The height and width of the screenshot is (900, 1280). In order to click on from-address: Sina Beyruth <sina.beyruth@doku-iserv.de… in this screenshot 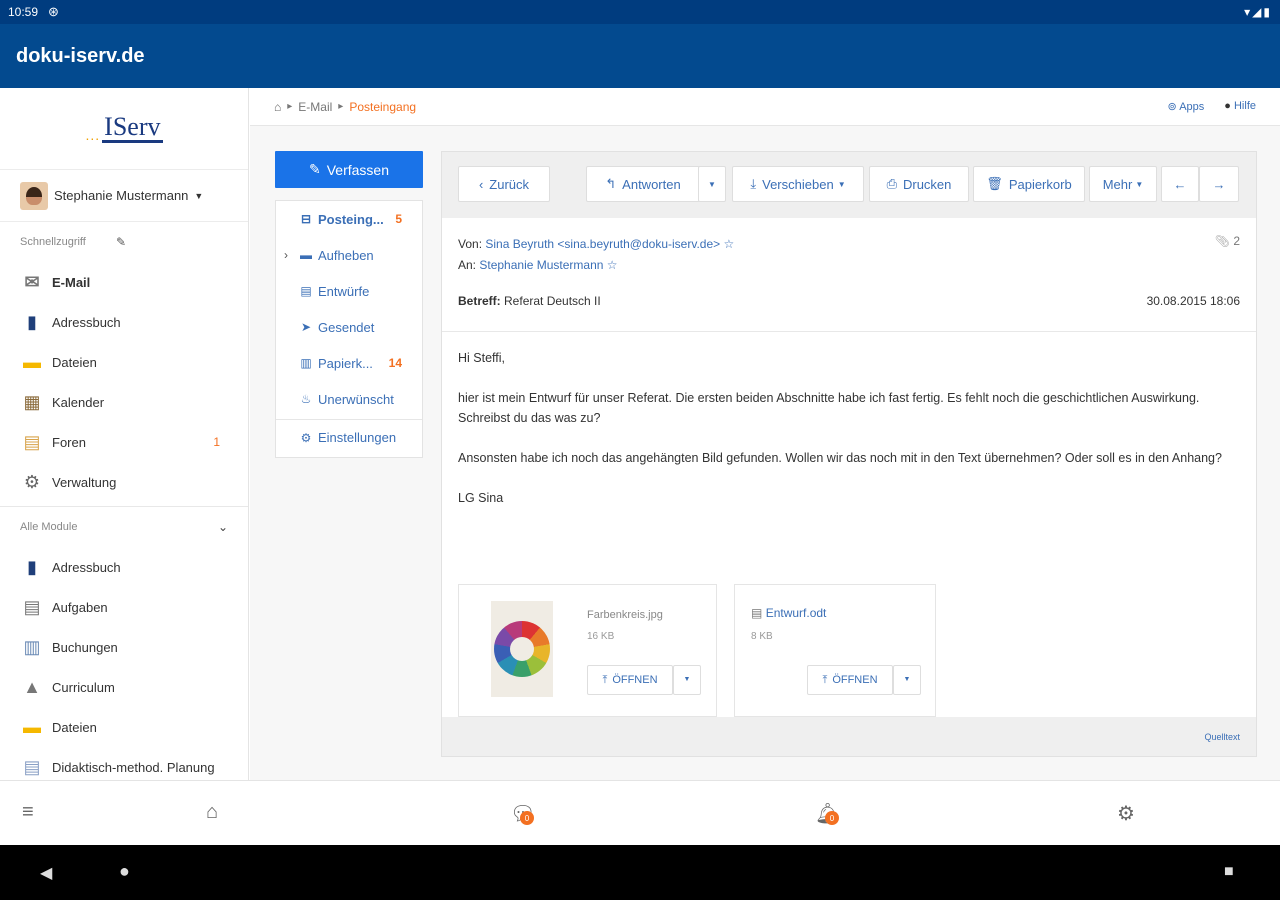, I will do `click(602, 244)`.